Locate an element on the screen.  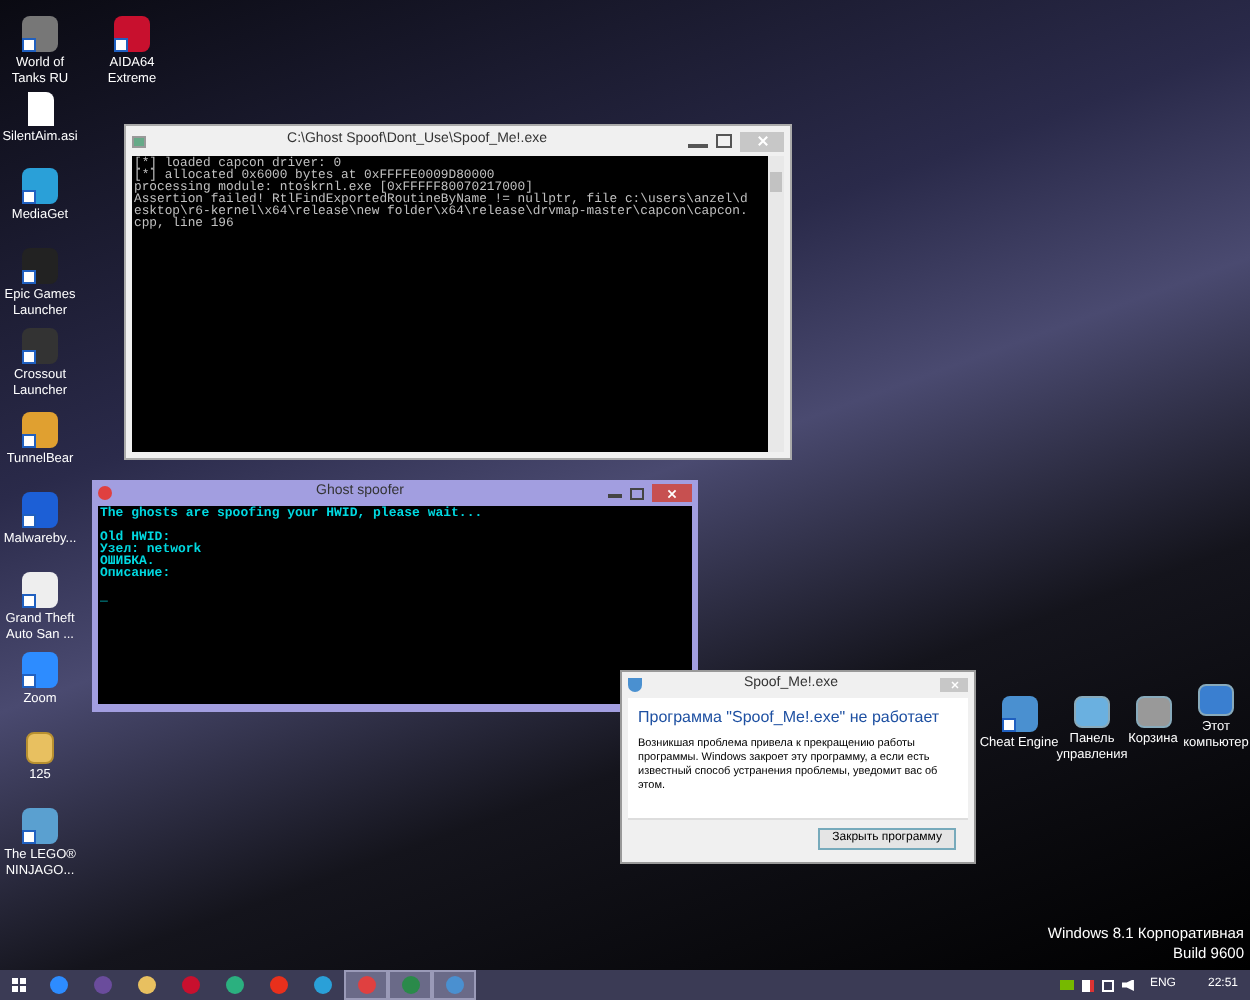
folder-icon is located at coordinates (40, 748).